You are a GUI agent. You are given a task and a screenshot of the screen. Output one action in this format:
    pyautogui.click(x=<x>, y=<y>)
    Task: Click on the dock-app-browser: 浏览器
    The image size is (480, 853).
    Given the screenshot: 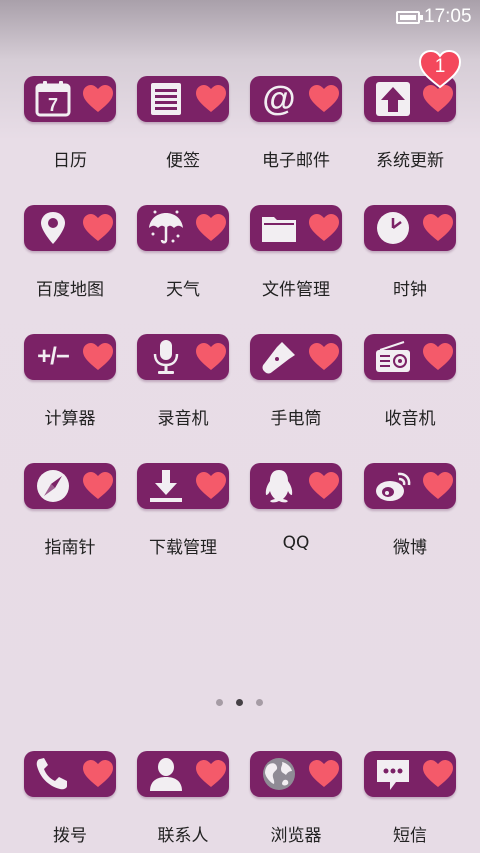 What is the action you would take?
    pyautogui.click(x=306, y=802)
    